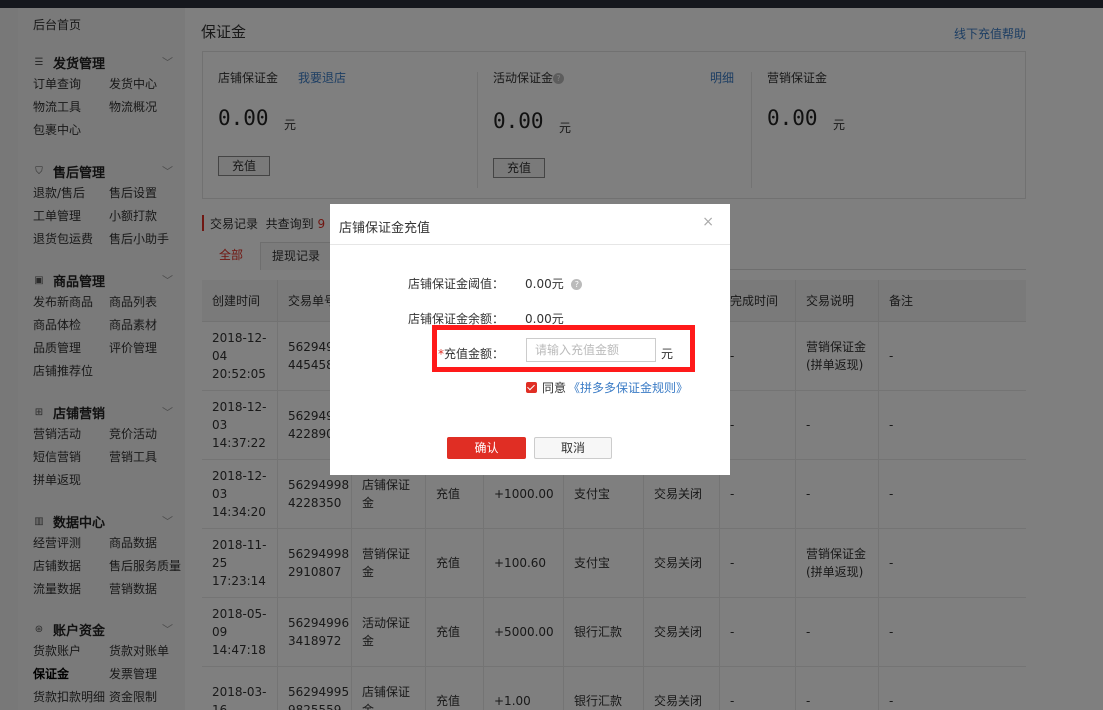  What do you see at coordinates (554, 283) in the screenshot?
I see `threshold-value: 0.00元 ?` at bounding box center [554, 283].